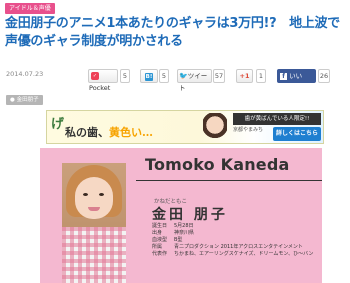 The height and width of the screenshot is (283, 350). I want to click on detail-value: ちかまね、エアーリングスケナイズ、ドリームモン、ひ〜バン, so click(244, 254).